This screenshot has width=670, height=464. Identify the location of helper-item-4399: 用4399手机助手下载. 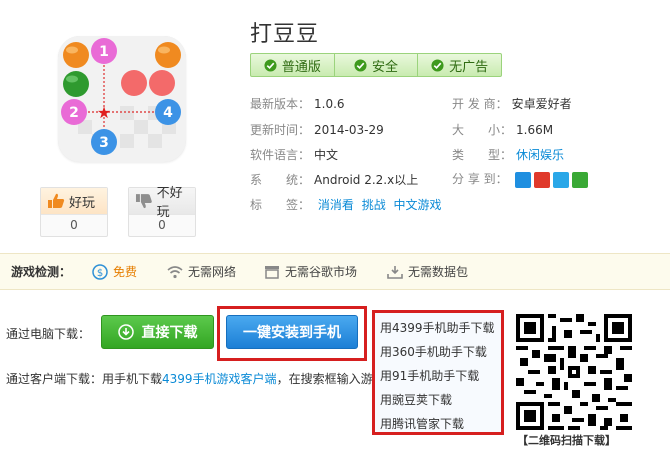
(440, 328).